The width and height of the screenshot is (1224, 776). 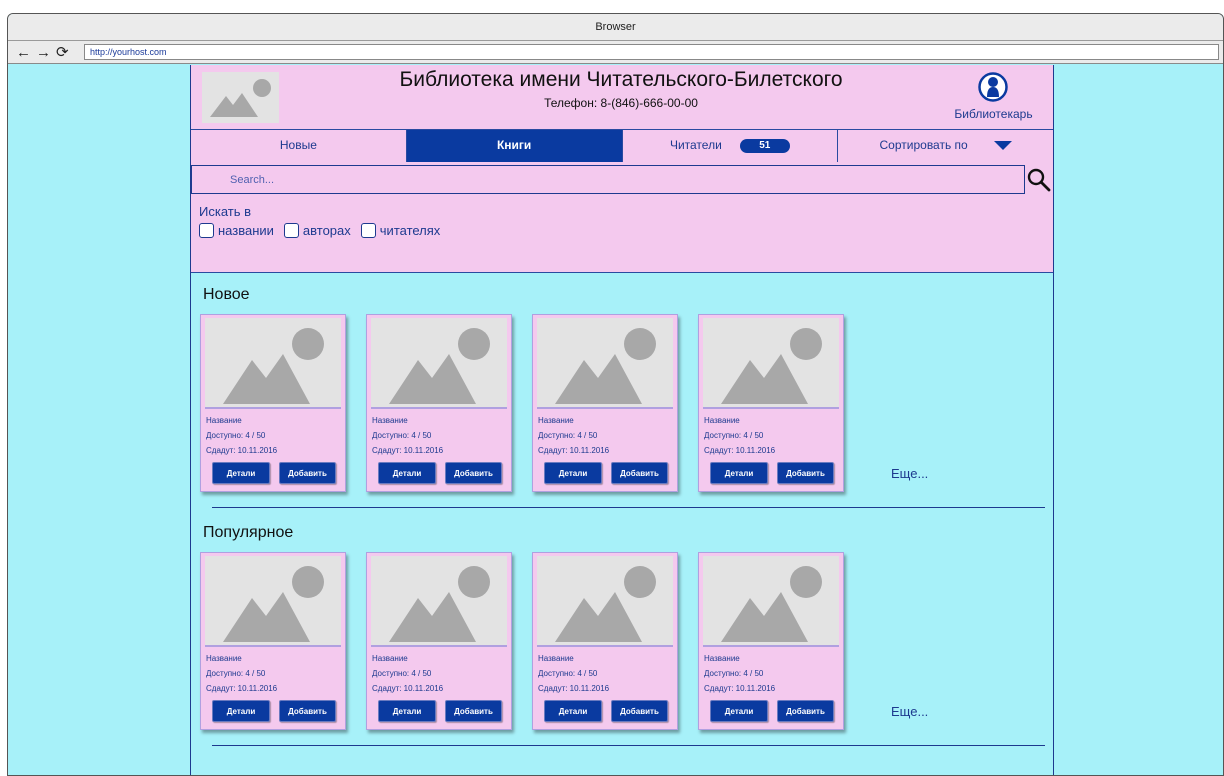 What do you see at coordinates (24, 52) in the screenshot?
I see `back-arrow-icon: ←` at bounding box center [24, 52].